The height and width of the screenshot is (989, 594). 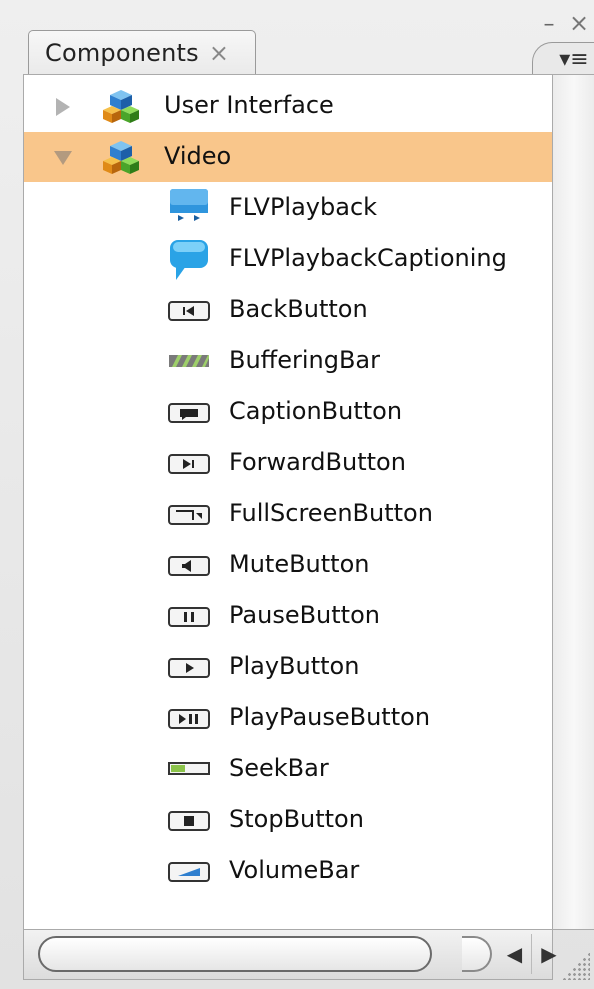 I want to click on forward-button-icon, so click(x=189, y=466).